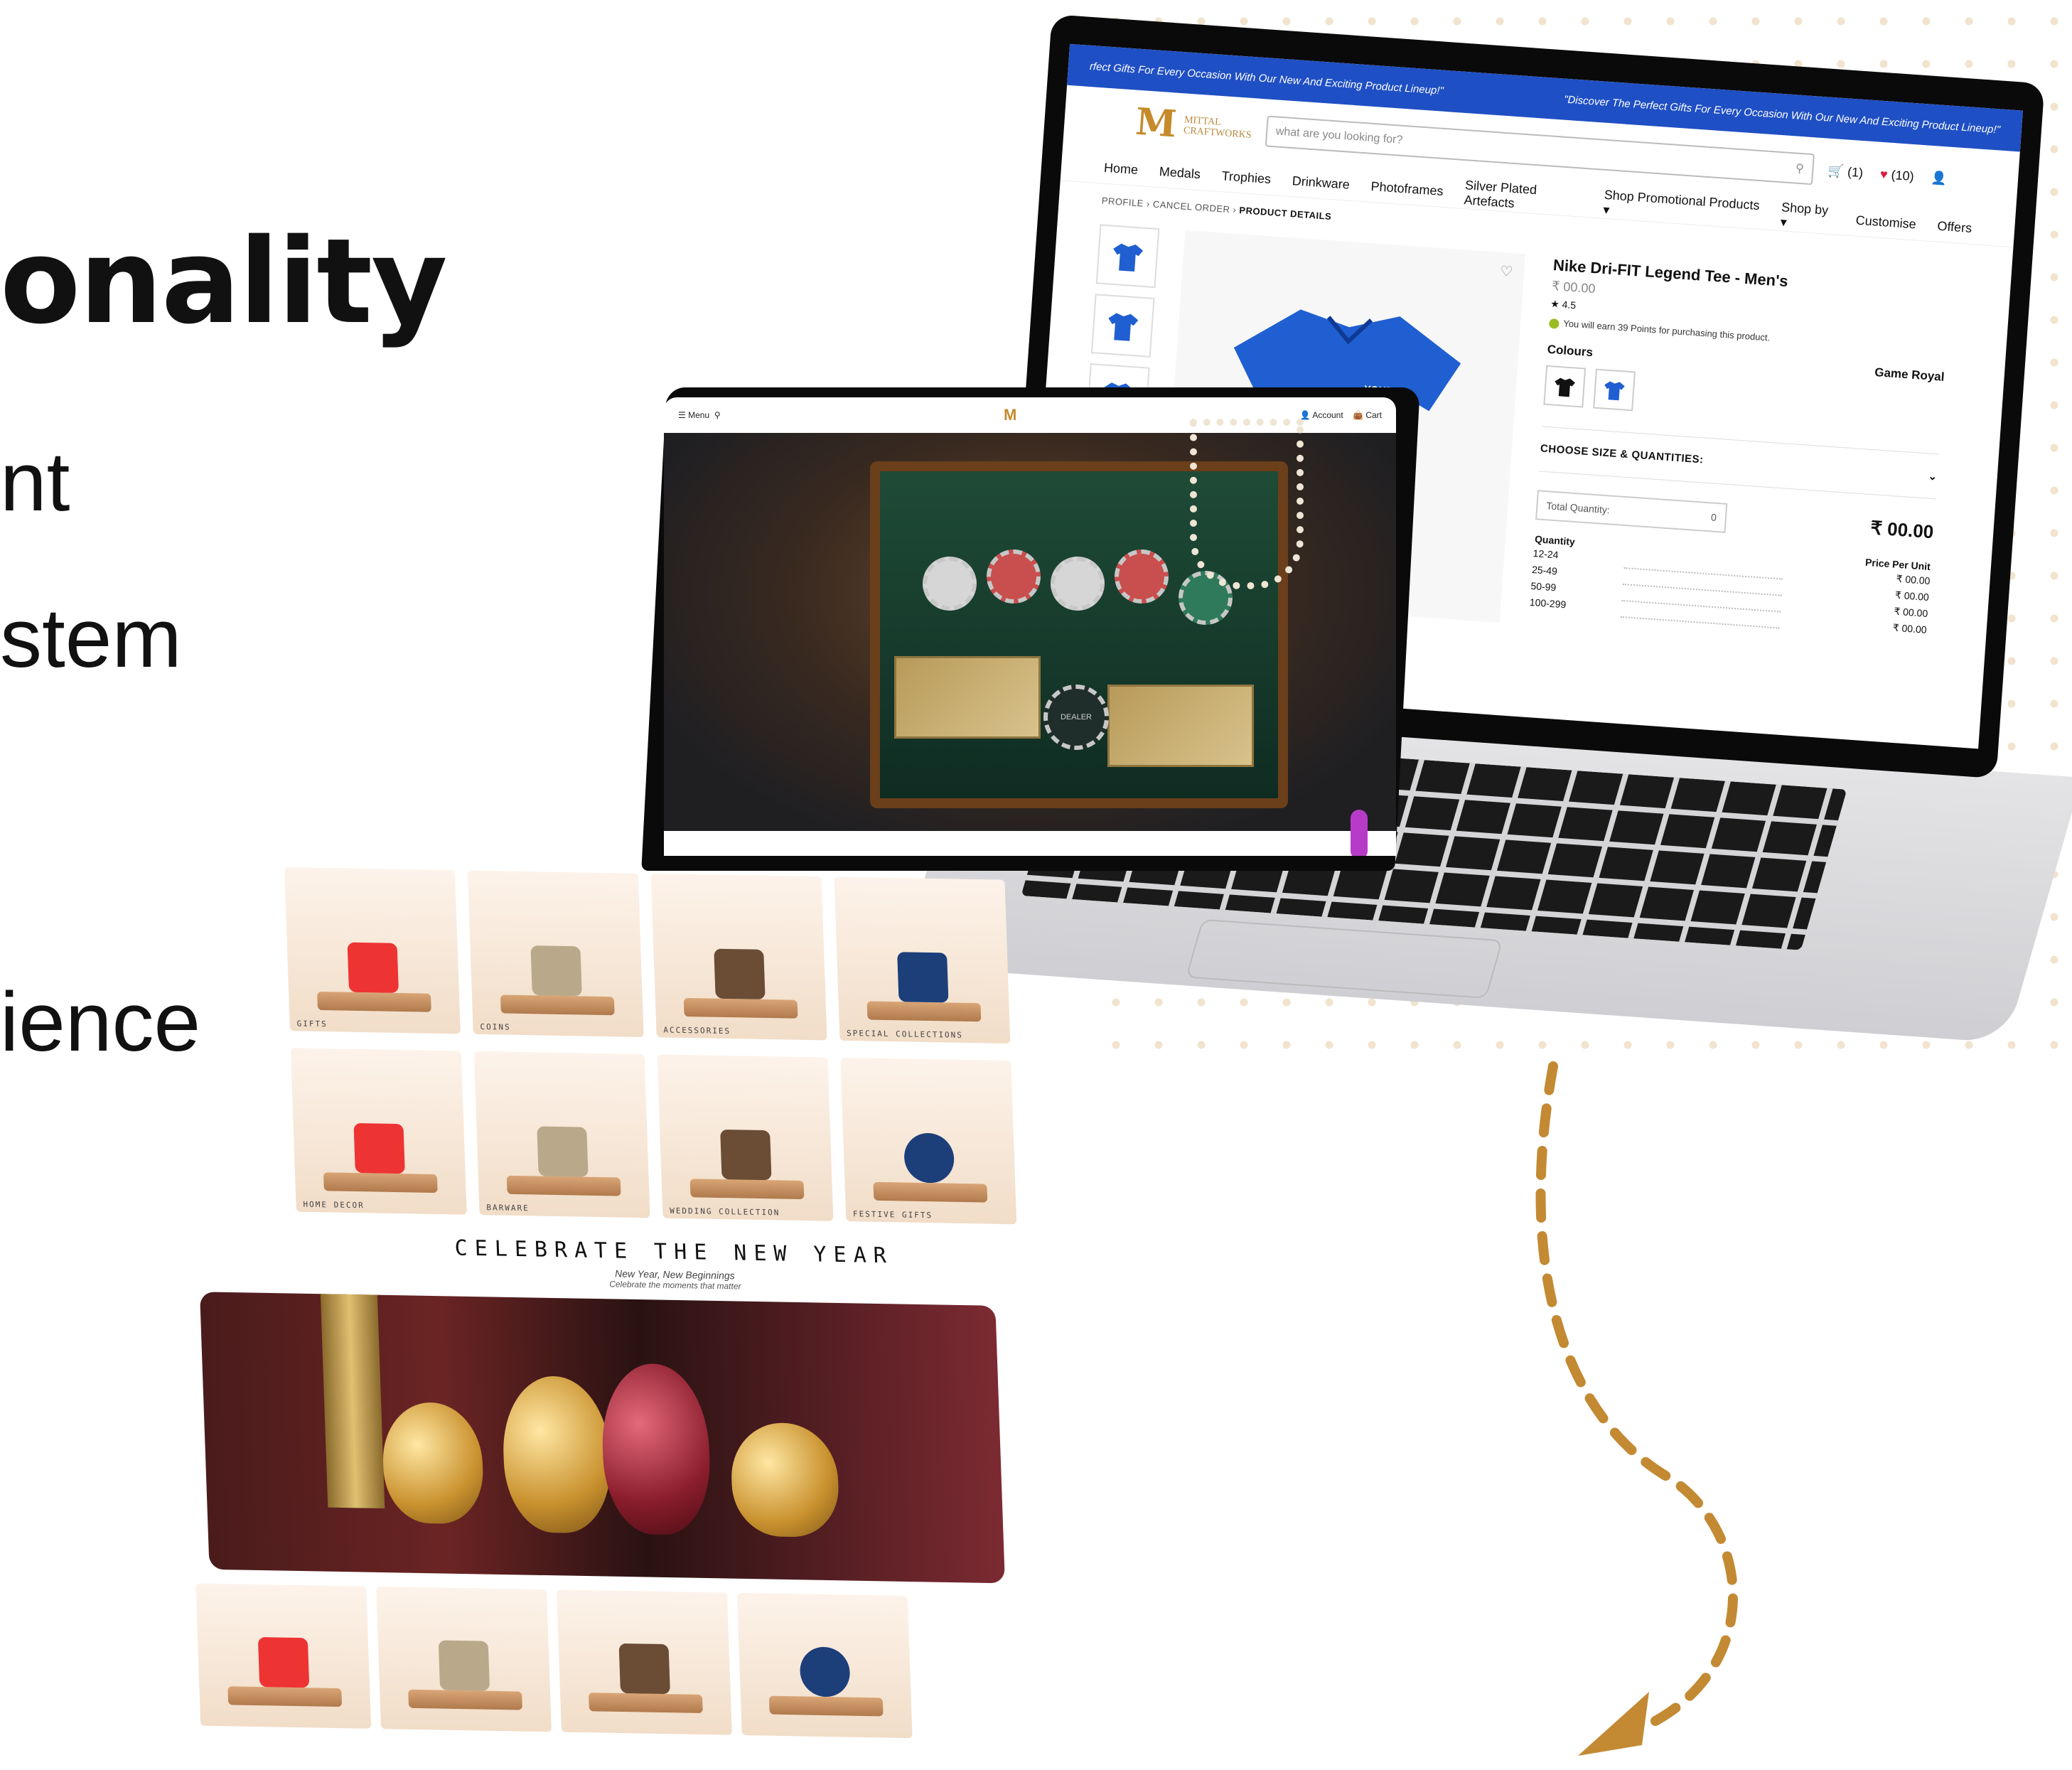 This screenshot has width=2072, height=1770. I want to click on category-row-bottom, so click(631, 1662).